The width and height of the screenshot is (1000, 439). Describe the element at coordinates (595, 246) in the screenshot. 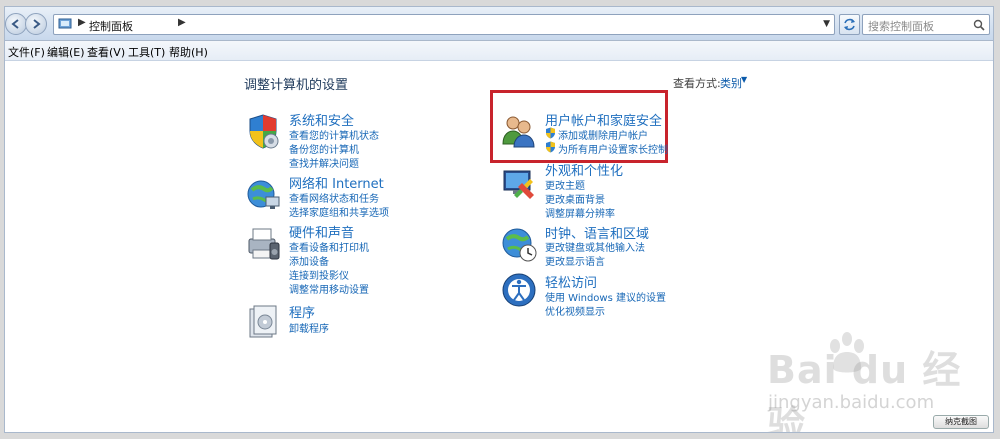

I see `link-change-input-method: 更改键盘或其他输入法` at that location.